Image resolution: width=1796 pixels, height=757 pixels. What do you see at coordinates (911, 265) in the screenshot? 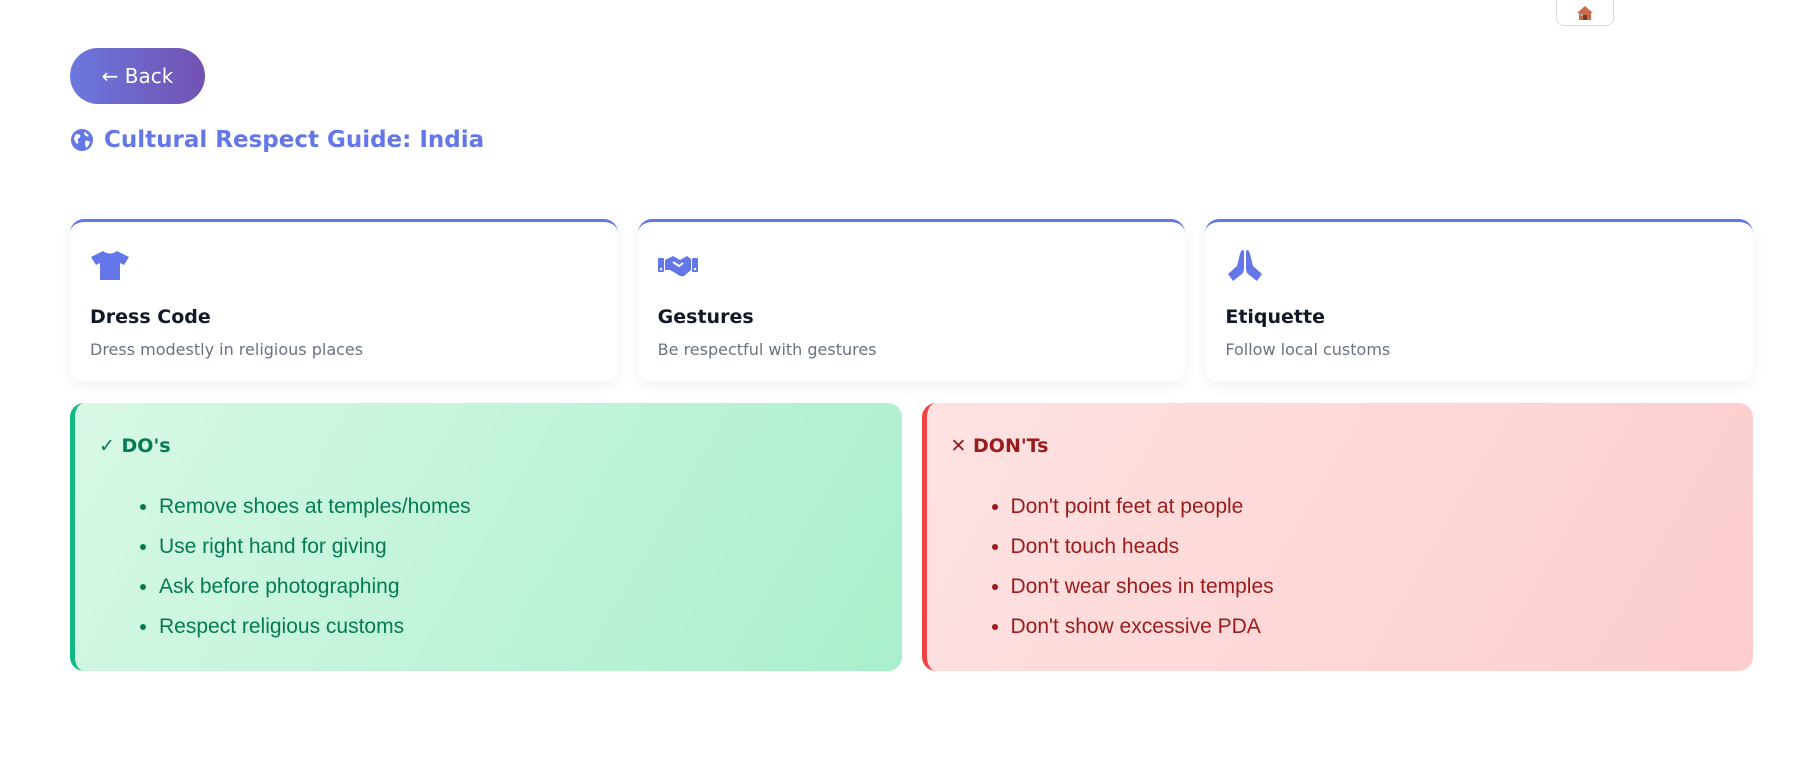
I see `handshake-icon` at bounding box center [911, 265].